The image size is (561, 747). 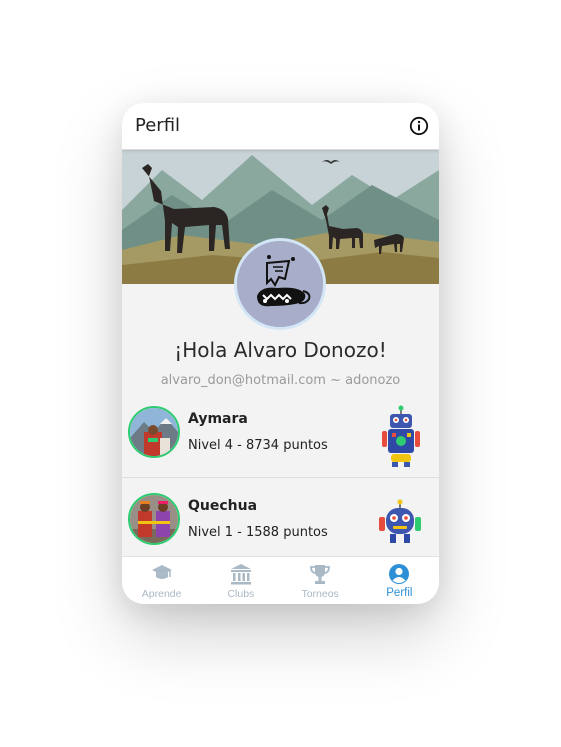 What do you see at coordinates (399, 593) in the screenshot?
I see `tab-label: Perfil` at bounding box center [399, 593].